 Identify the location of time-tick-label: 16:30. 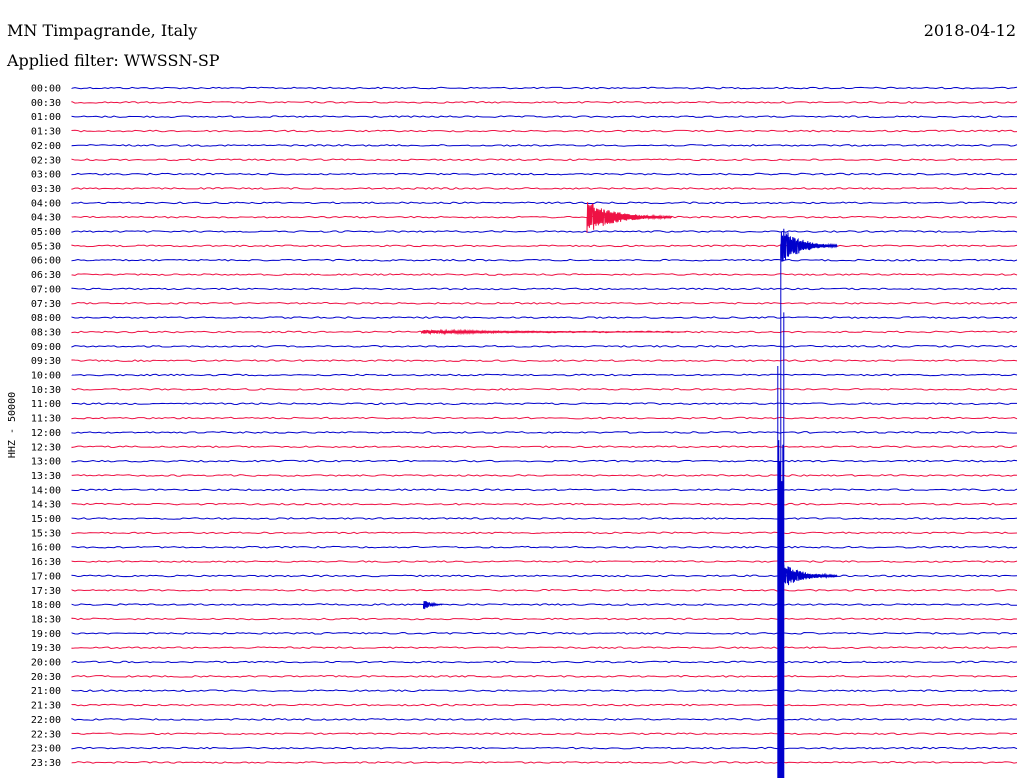
(46, 562).